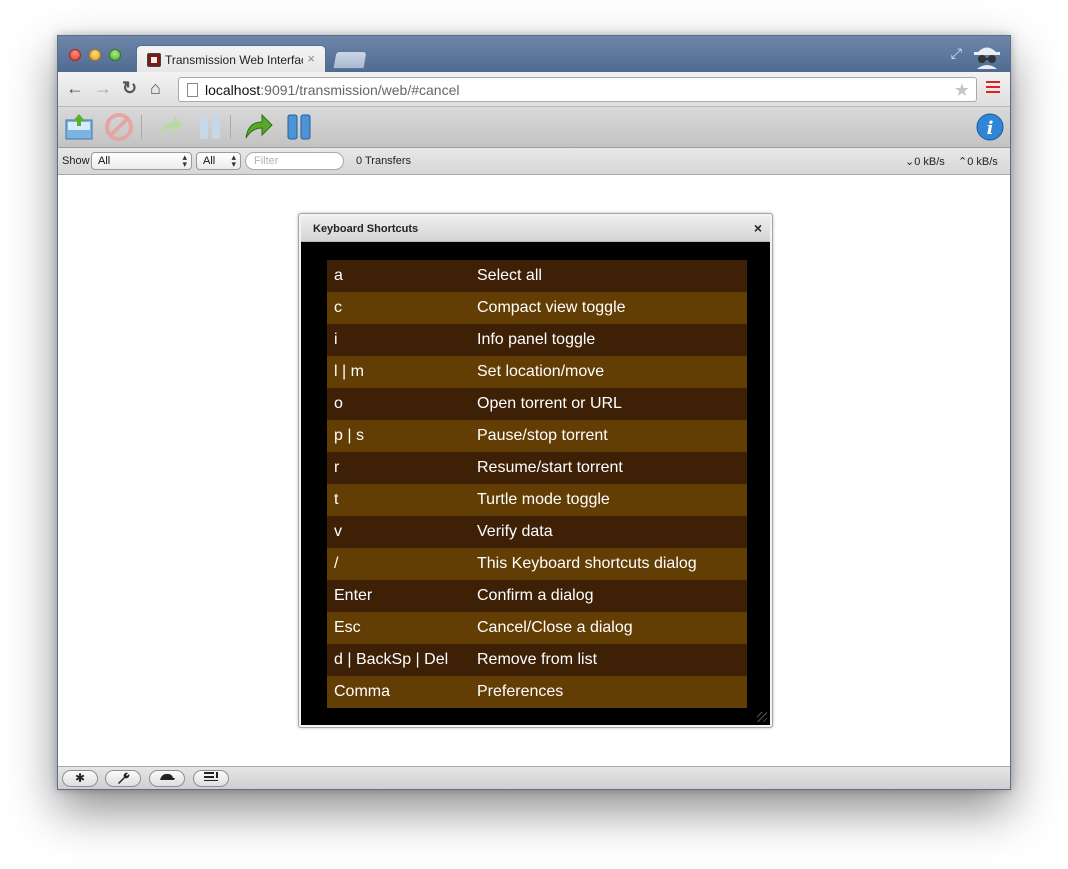 This screenshot has width=1068, height=869. What do you see at coordinates (587, 563) in the screenshot?
I see `shortcut-action: This Keyboard shortcuts dialog` at bounding box center [587, 563].